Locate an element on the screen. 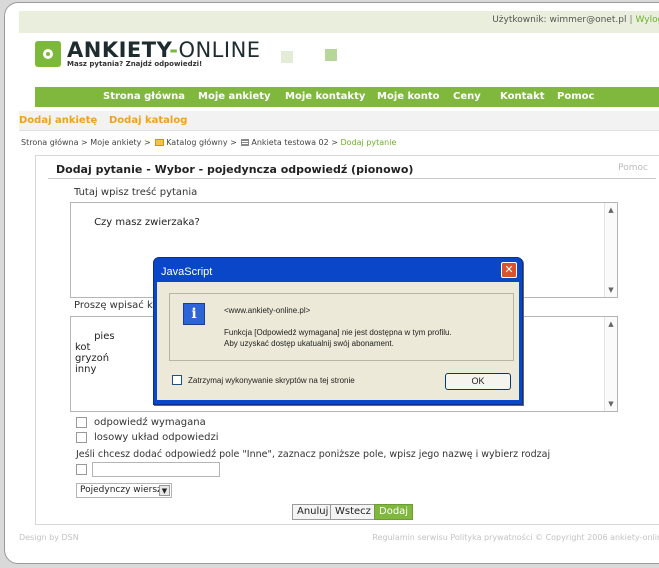 This screenshot has width=659, height=568. random-order-label: losowy układ odpowiedzi is located at coordinates (156, 437).